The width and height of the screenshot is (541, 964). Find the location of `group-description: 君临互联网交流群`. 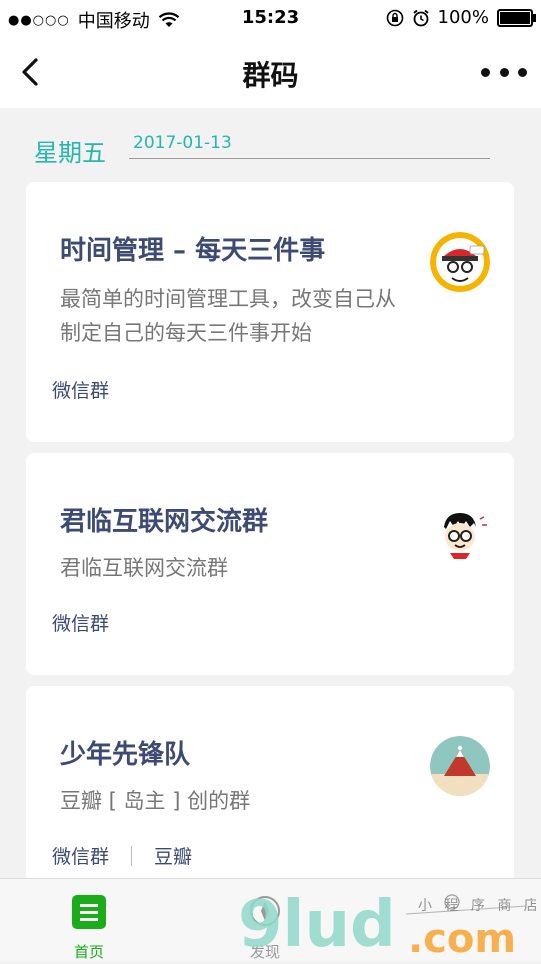

group-description: 君临互联网交流群 is located at coordinates (144, 568).